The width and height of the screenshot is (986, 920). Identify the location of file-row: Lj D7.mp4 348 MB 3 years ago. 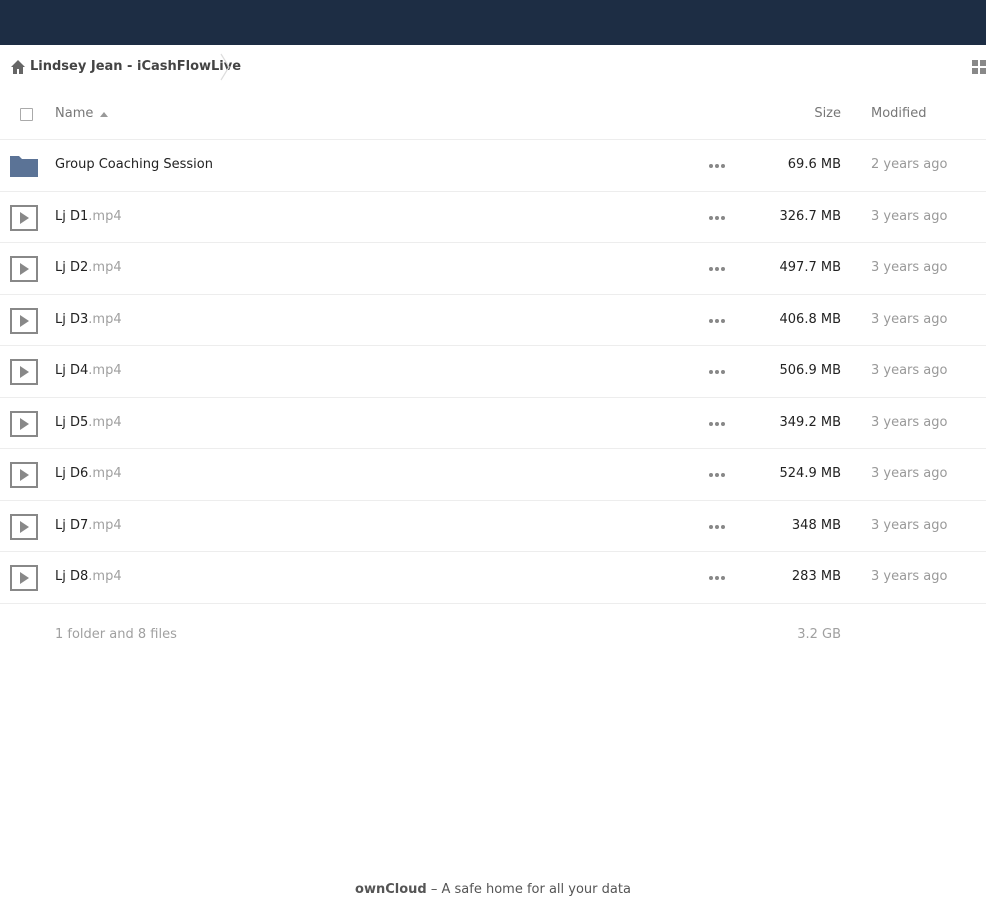
(493, 526).